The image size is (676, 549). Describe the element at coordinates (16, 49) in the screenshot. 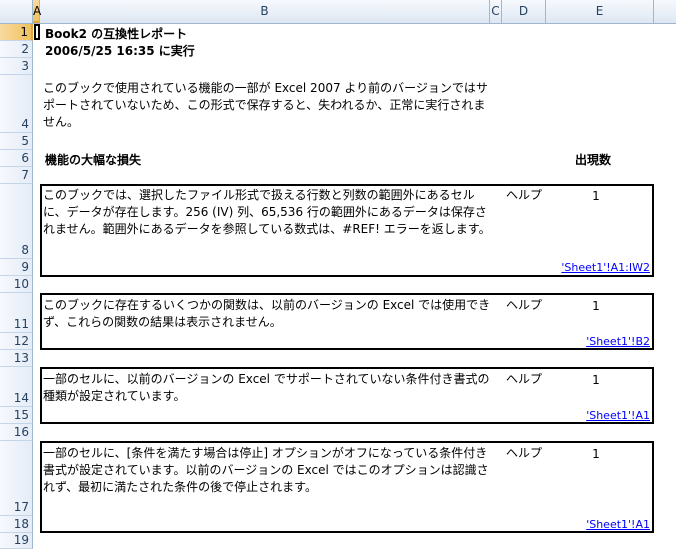

I see `row-header-2: 2` at that location.